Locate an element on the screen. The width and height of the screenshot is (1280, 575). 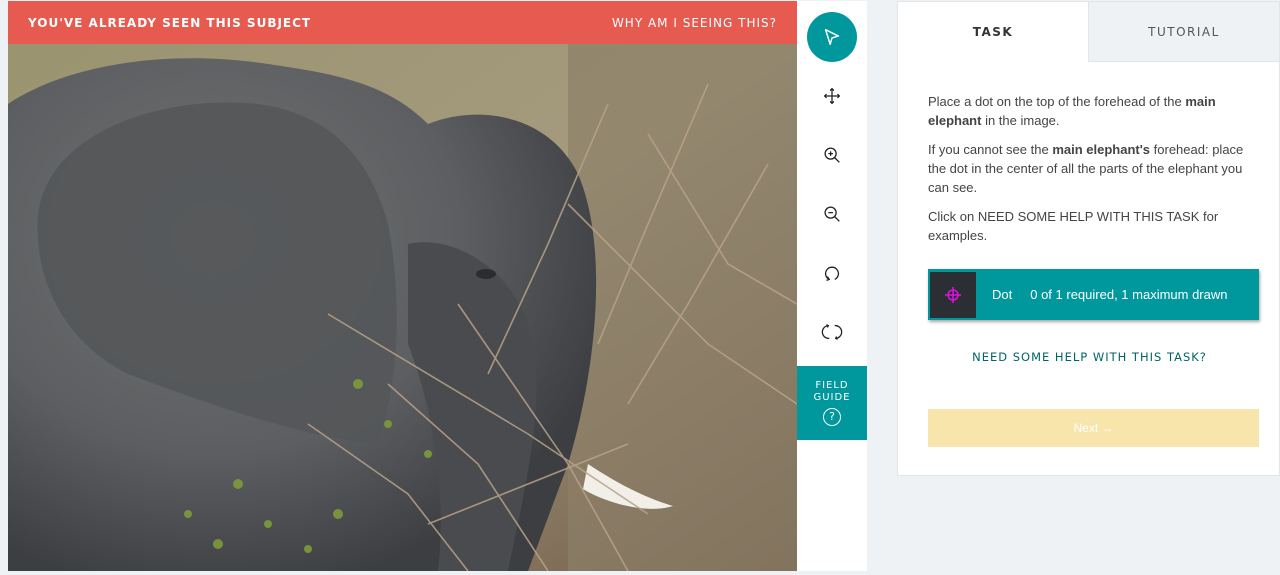
task-help-link: NEED SOME HELP WITH THIS TASK? is located at coordinates (1089, 357).